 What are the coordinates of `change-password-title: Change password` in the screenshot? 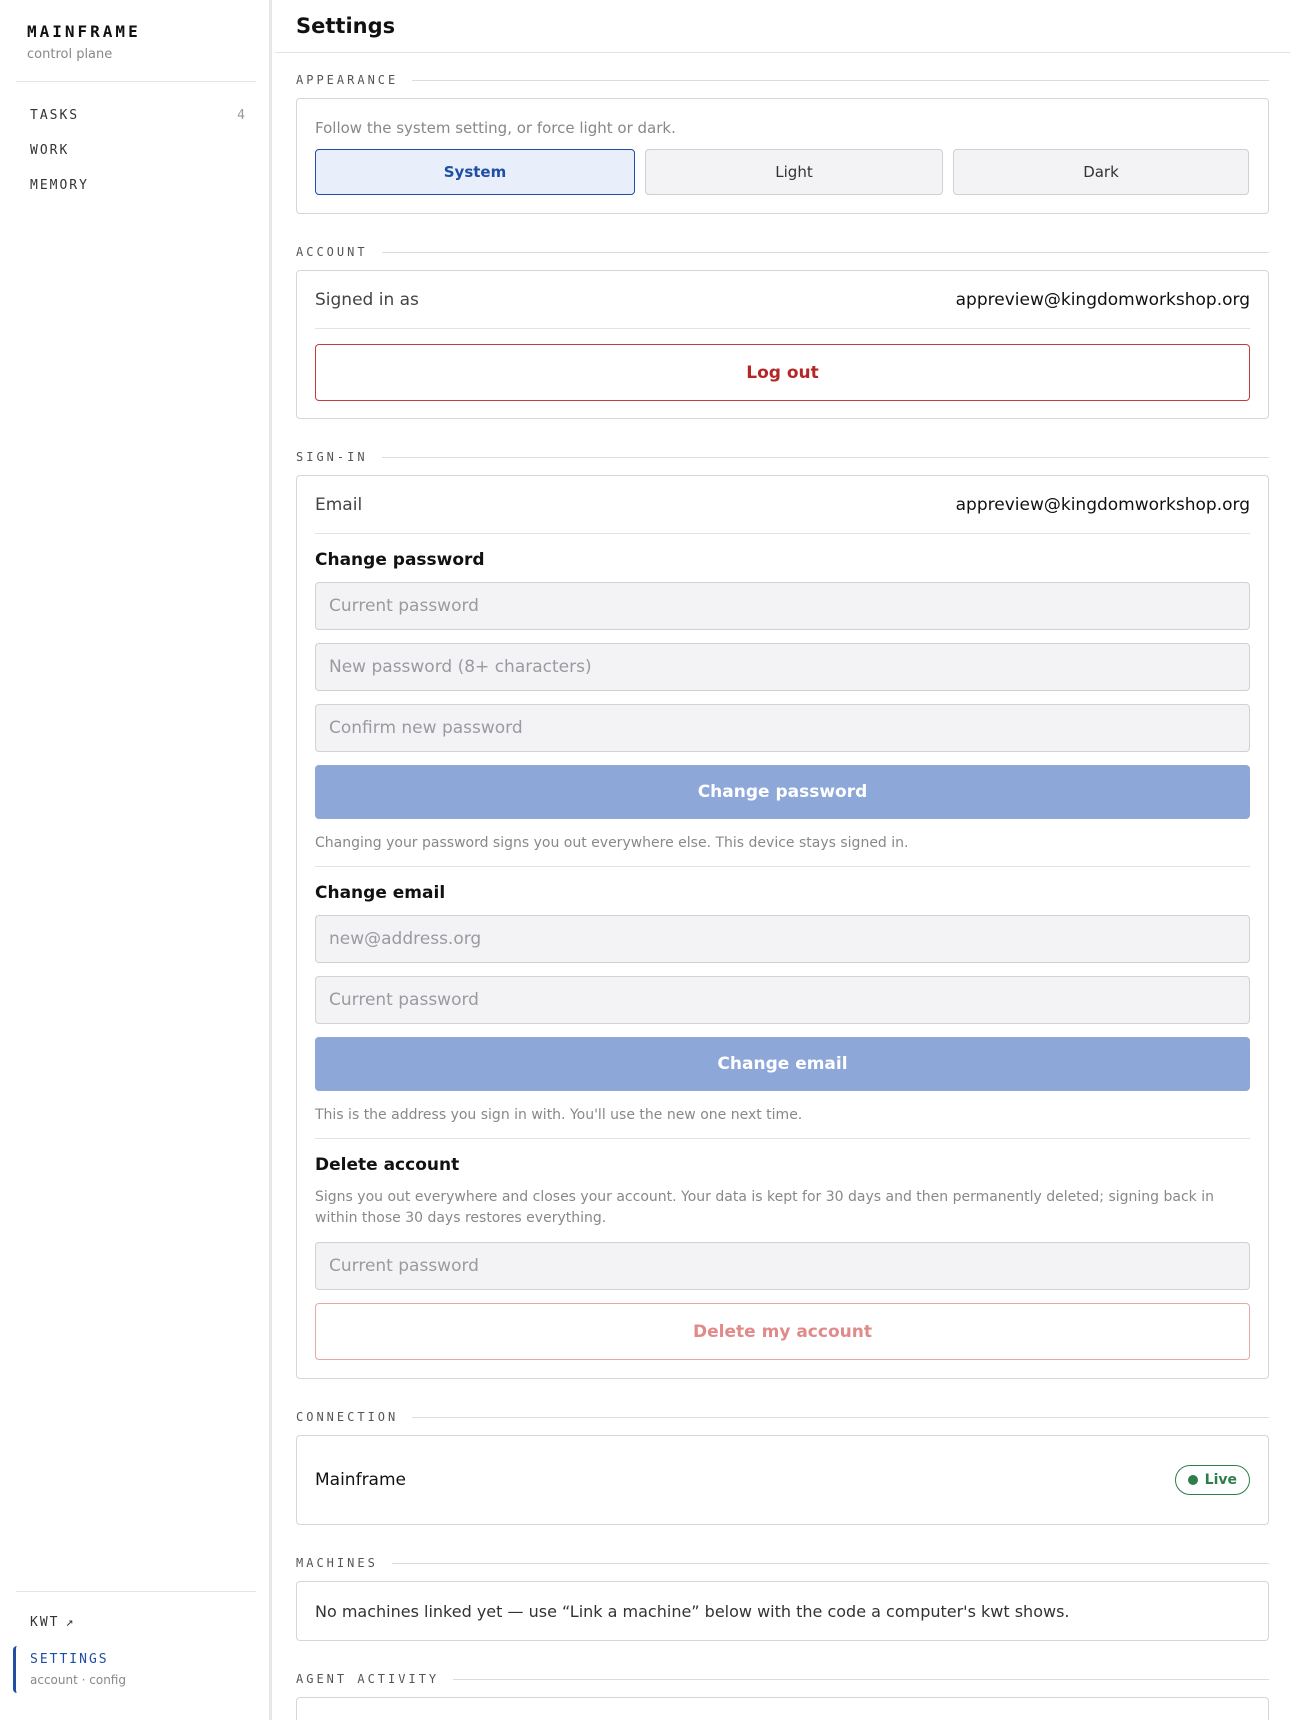 It's located at (400, 560).